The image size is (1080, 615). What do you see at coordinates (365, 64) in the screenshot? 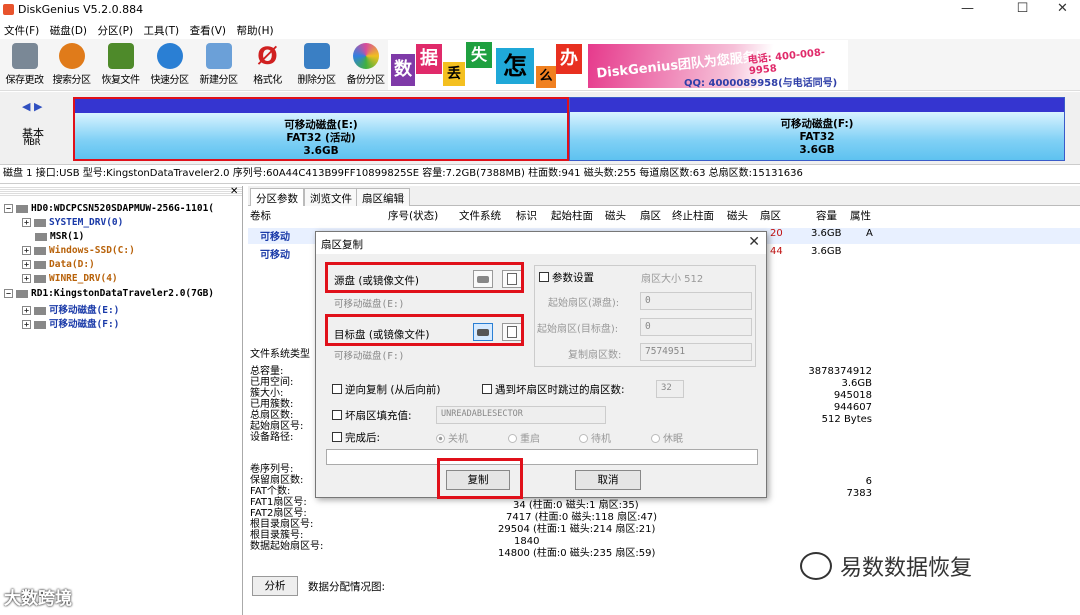
I see `backup-partition-button: 备份分区` at bounding box center [365, 64].